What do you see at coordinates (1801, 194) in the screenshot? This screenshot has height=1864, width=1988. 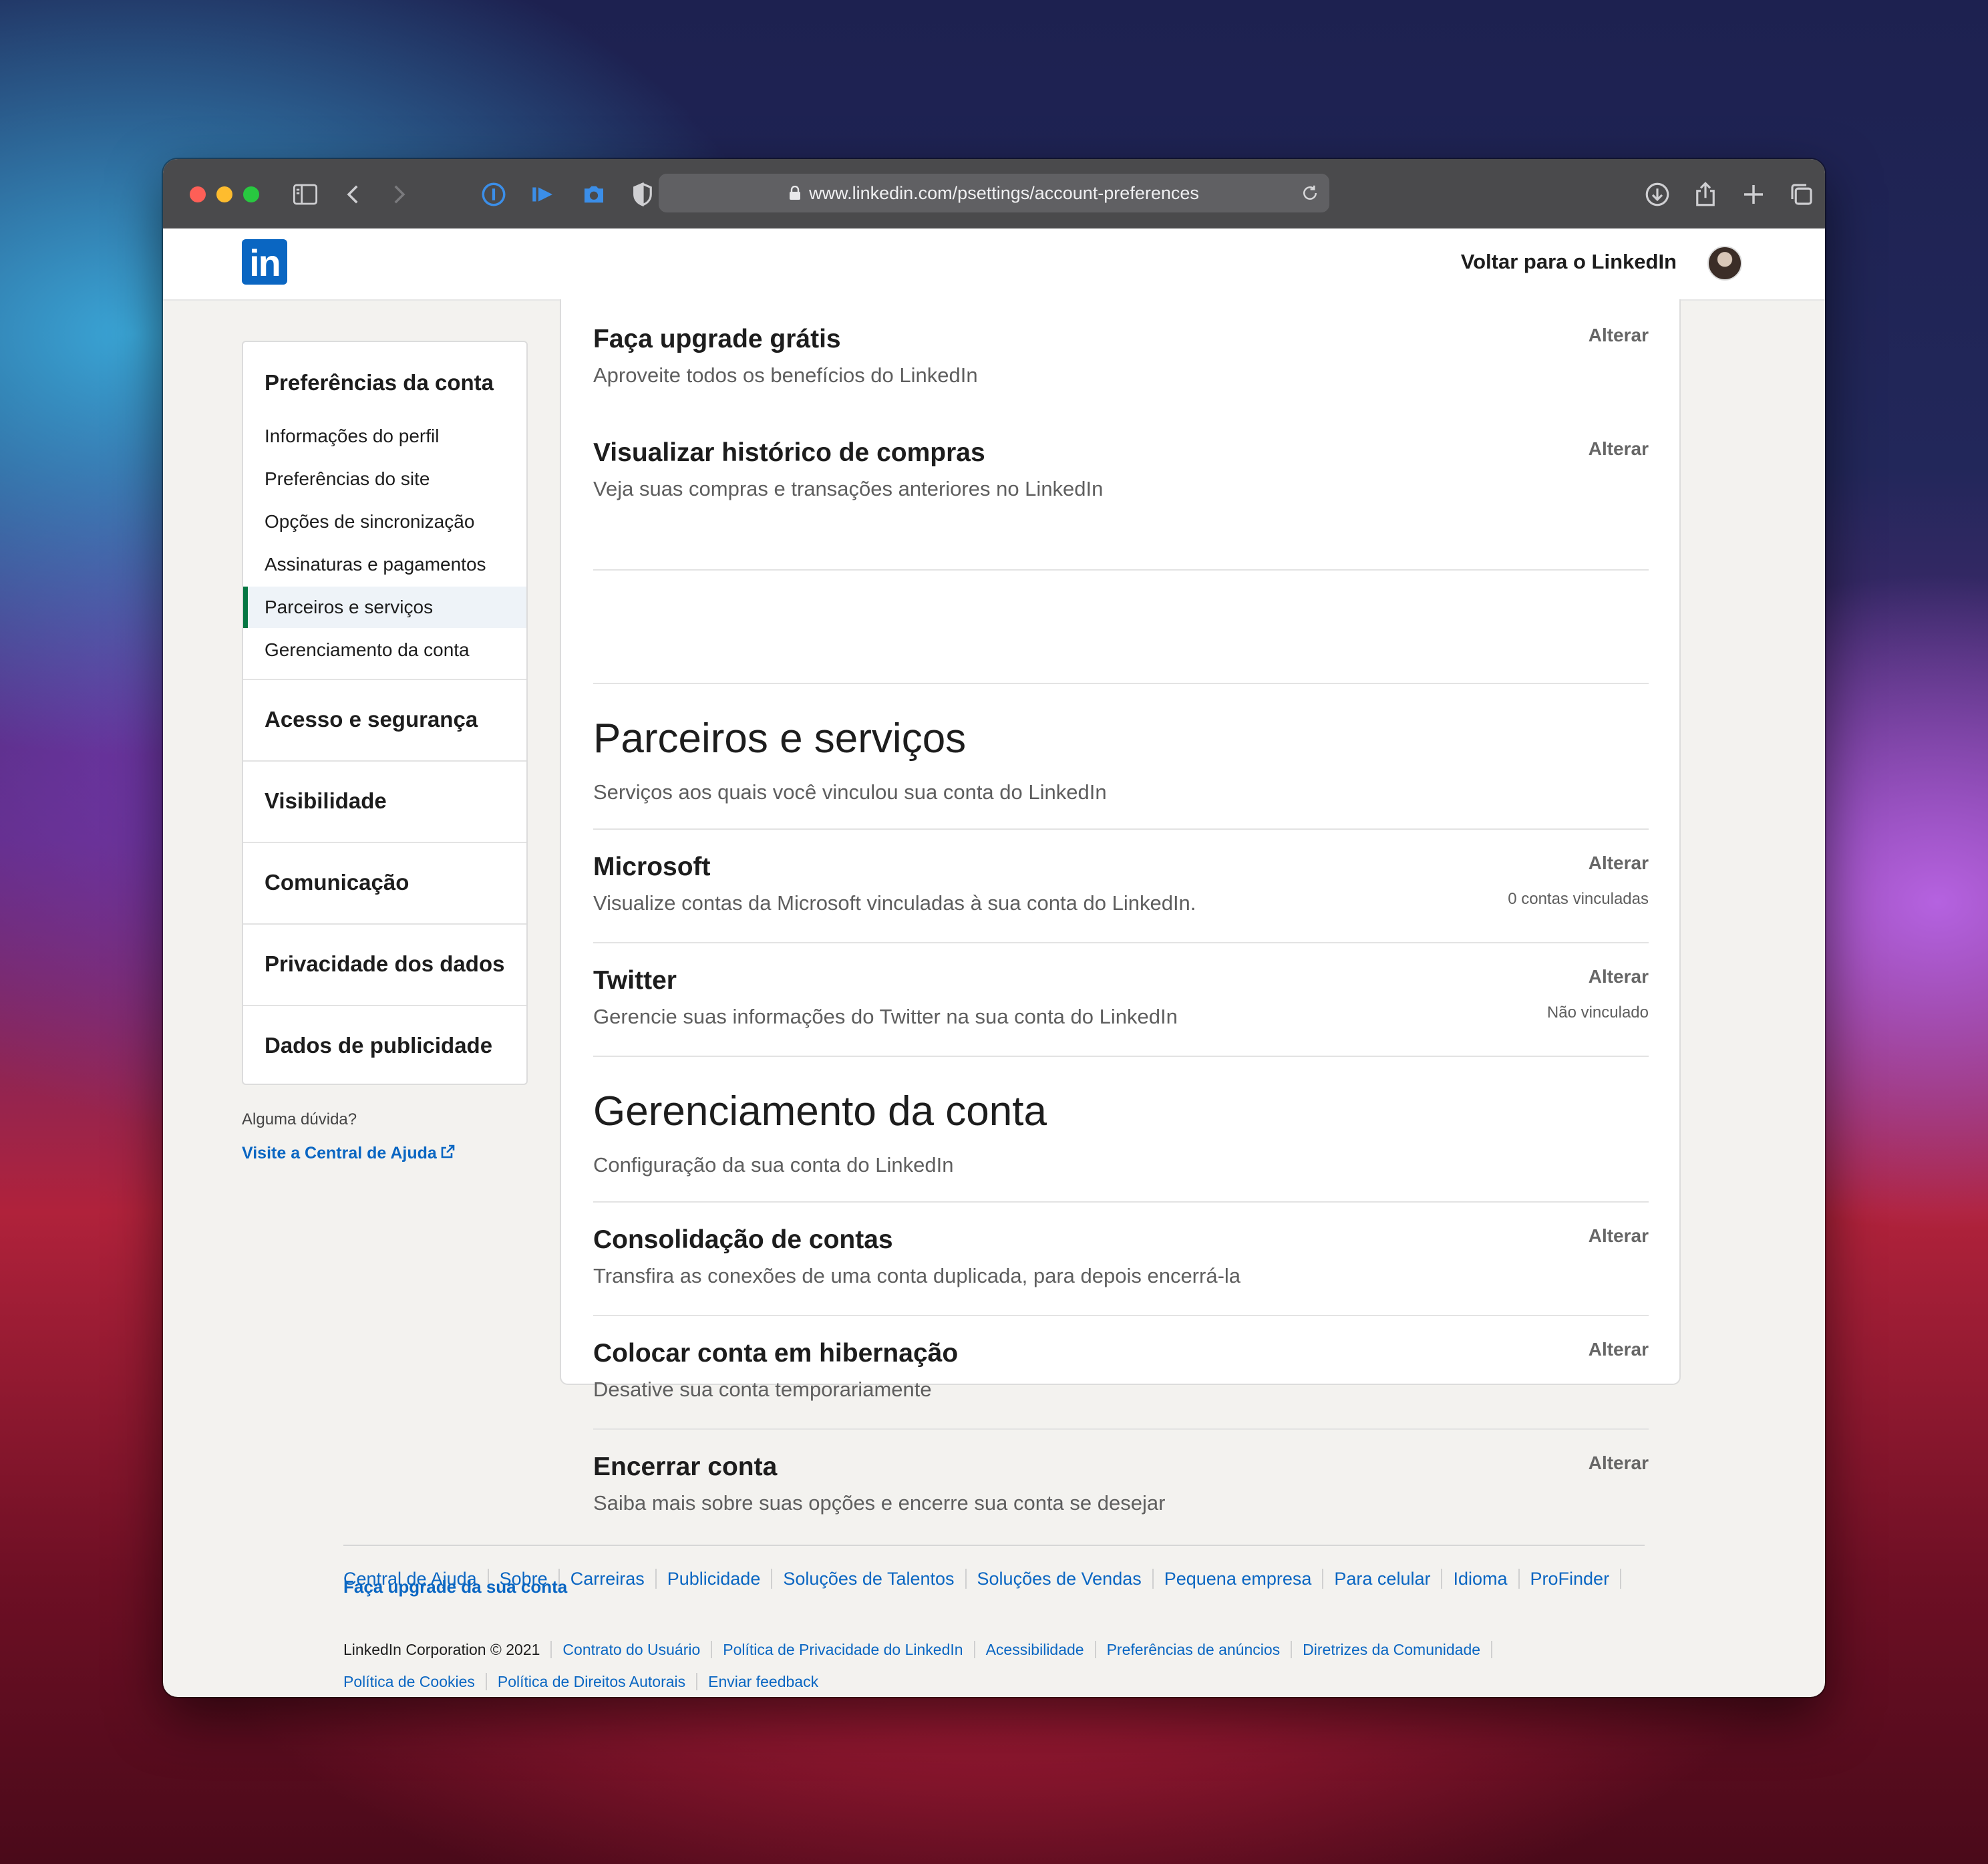 I see `tab-overview-icon` at bounding box center [1801, 194].